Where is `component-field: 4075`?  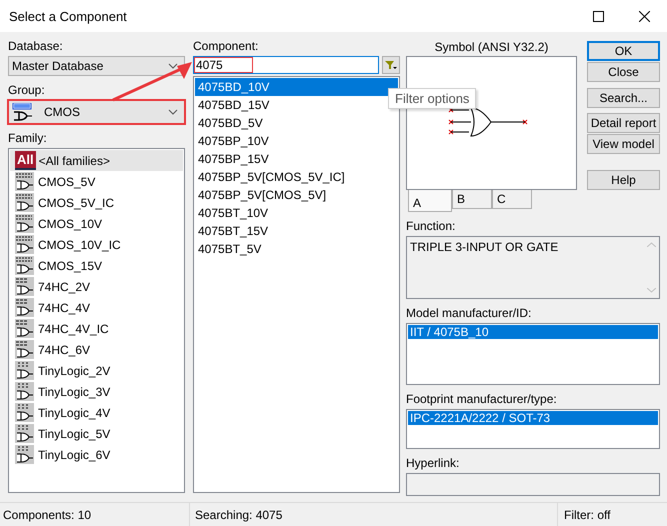
component-field: 4075 is located at coordinates (286, 65).